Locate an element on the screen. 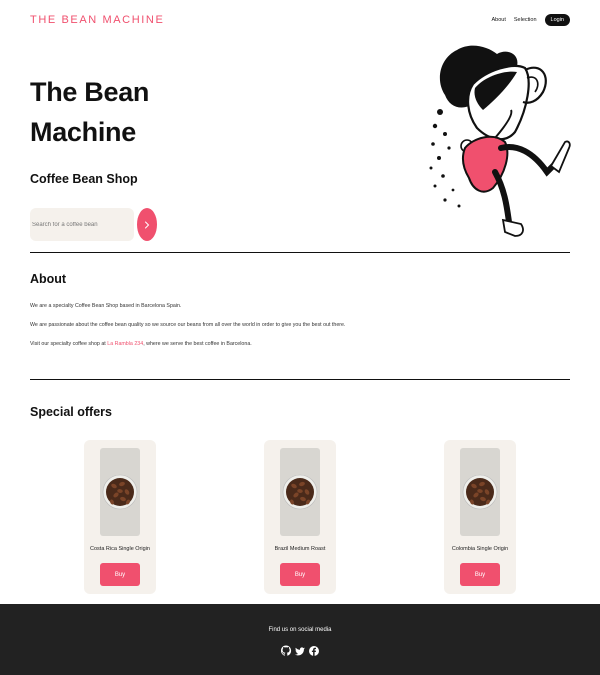 Image resolution: width=600 pixels, height=675 pixels. product-name: Costa Rica Single Origin is located at coordinates (120, 549).